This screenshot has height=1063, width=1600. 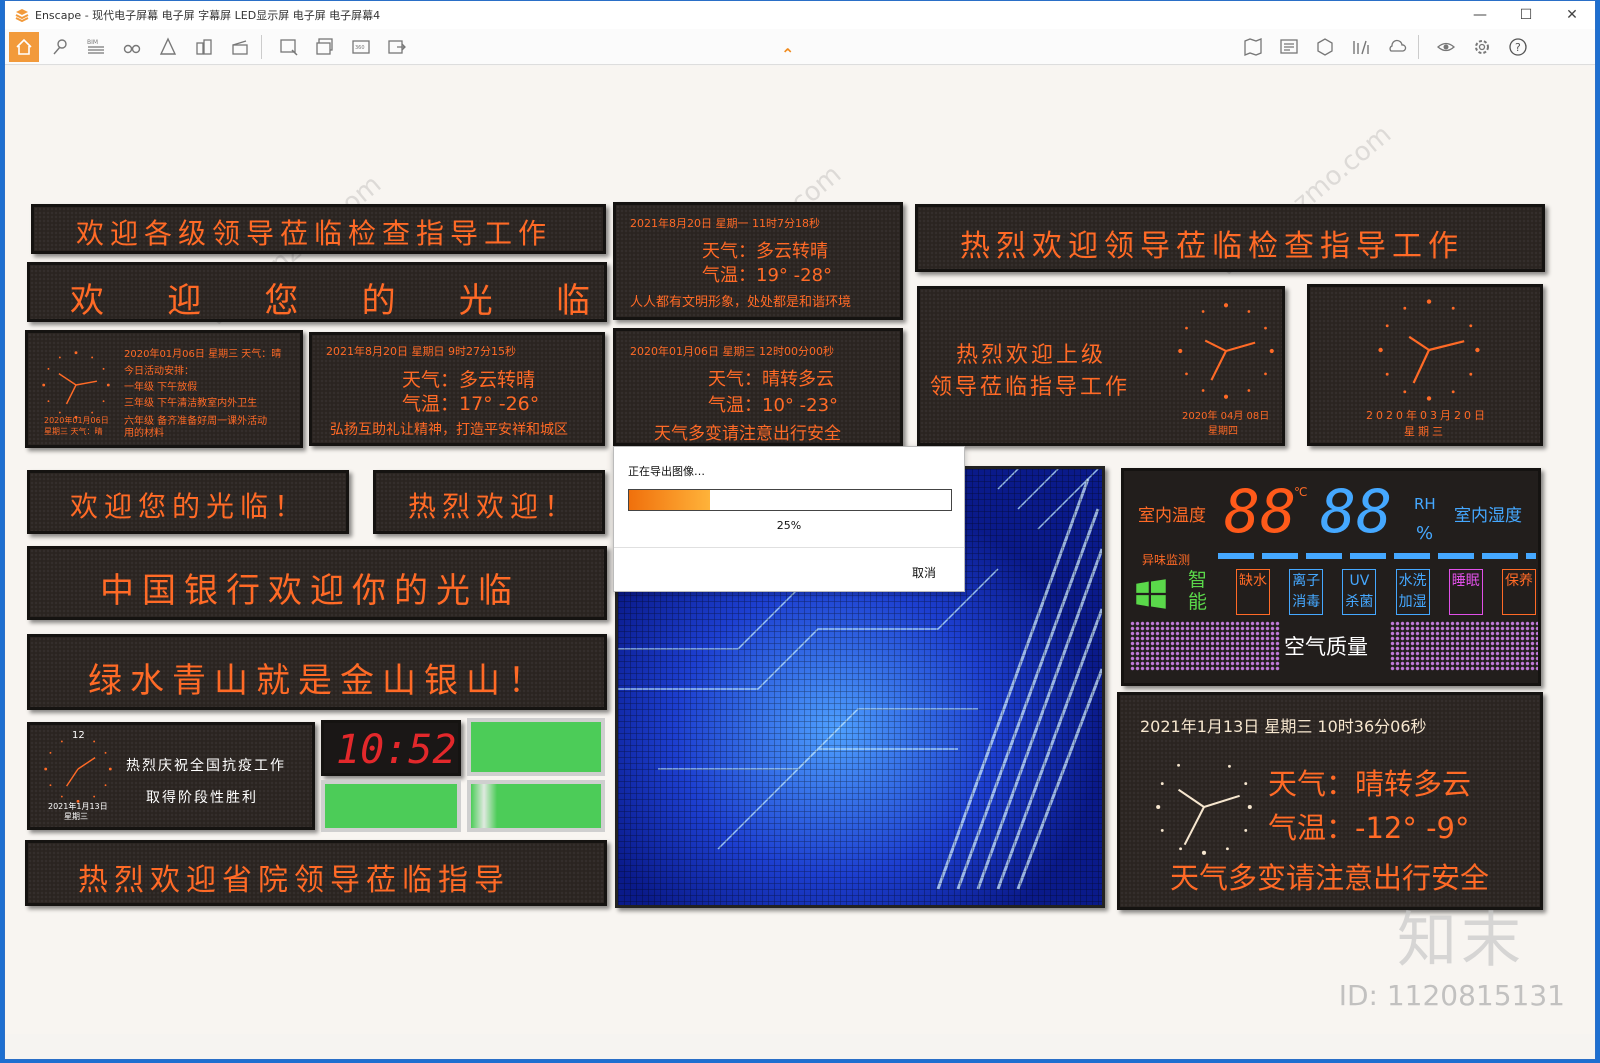 What do you see at coordinates (1427, 415) in the screenshot?
I see `clock-date: 2020年03月20日` at bounding box center [1427, 415].